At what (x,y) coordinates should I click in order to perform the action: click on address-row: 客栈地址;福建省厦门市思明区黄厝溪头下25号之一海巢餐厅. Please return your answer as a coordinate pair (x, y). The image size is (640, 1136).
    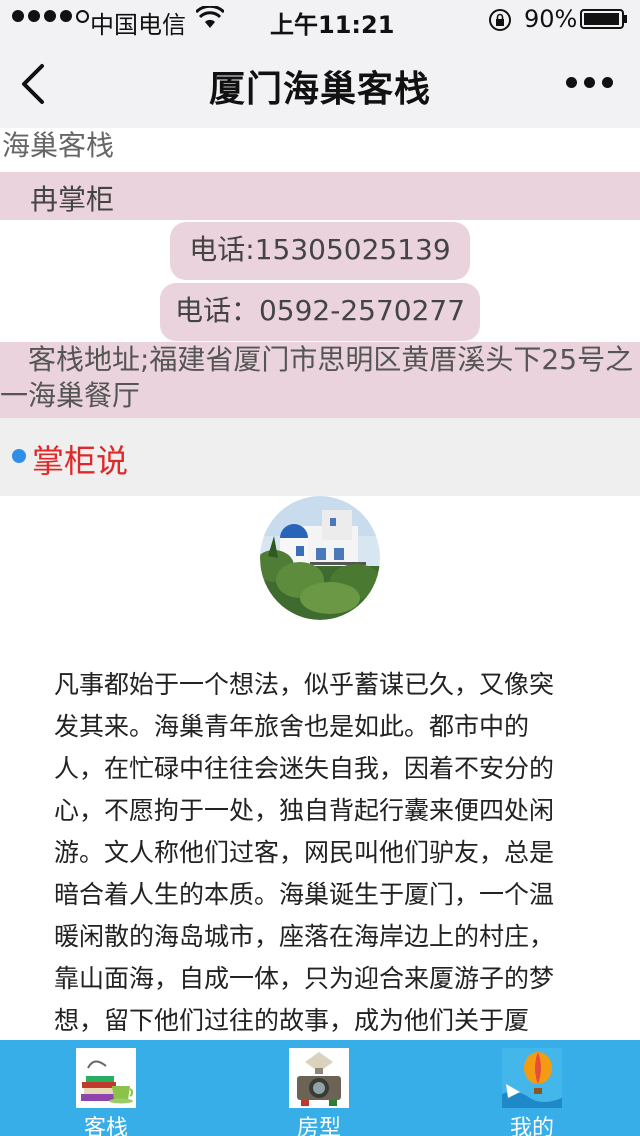
    Looking at the image, I should click on (320, 380).